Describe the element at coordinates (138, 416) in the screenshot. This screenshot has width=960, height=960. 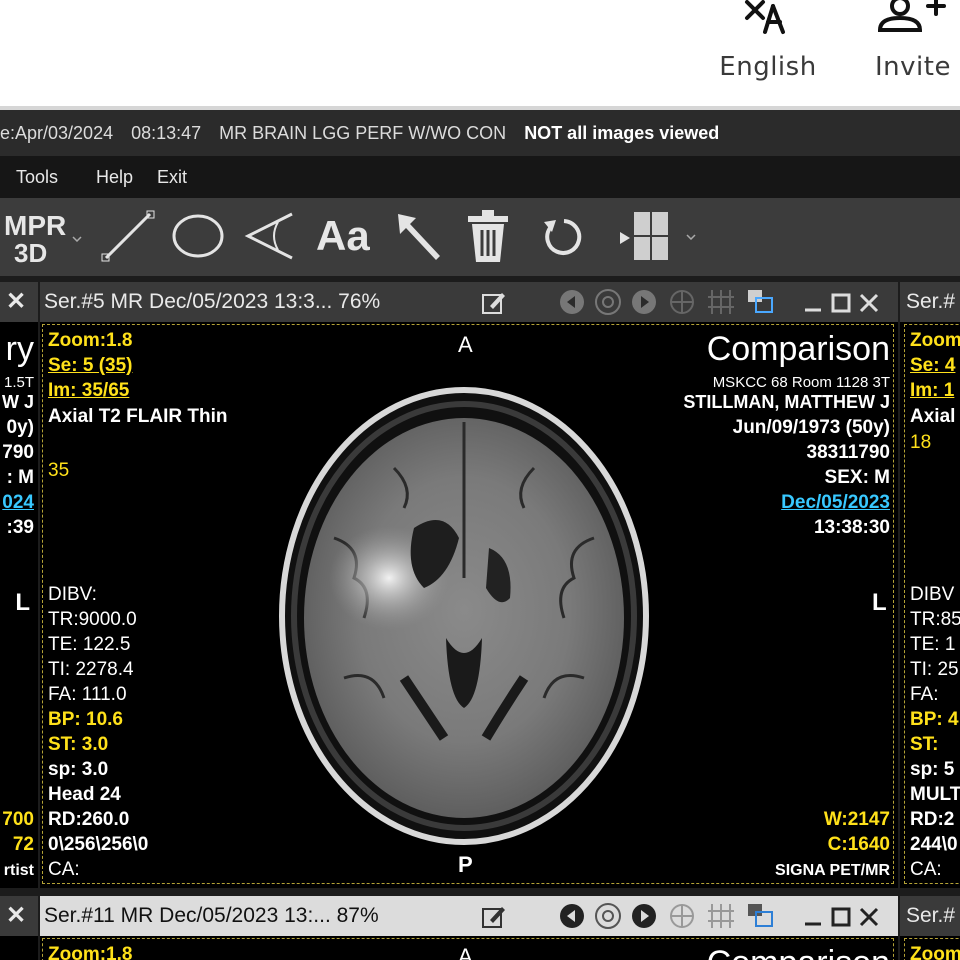
I see `sequence-name: Axial T2 FLAIR Thin` at that location.